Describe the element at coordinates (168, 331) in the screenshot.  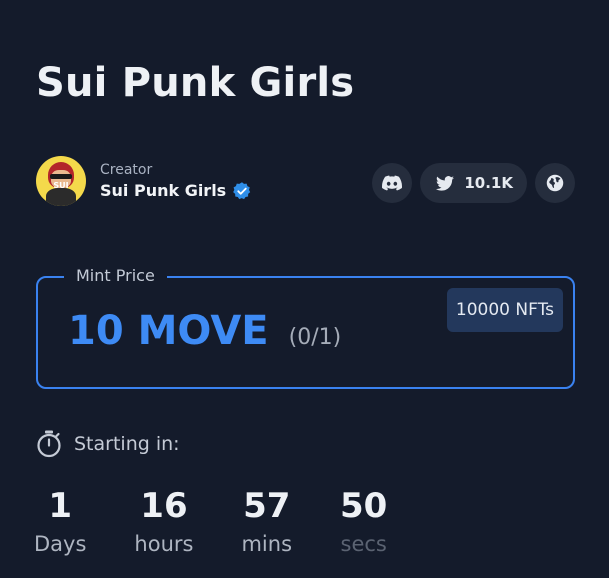
I see `mint-price-value: 10 MOVE` at that location.